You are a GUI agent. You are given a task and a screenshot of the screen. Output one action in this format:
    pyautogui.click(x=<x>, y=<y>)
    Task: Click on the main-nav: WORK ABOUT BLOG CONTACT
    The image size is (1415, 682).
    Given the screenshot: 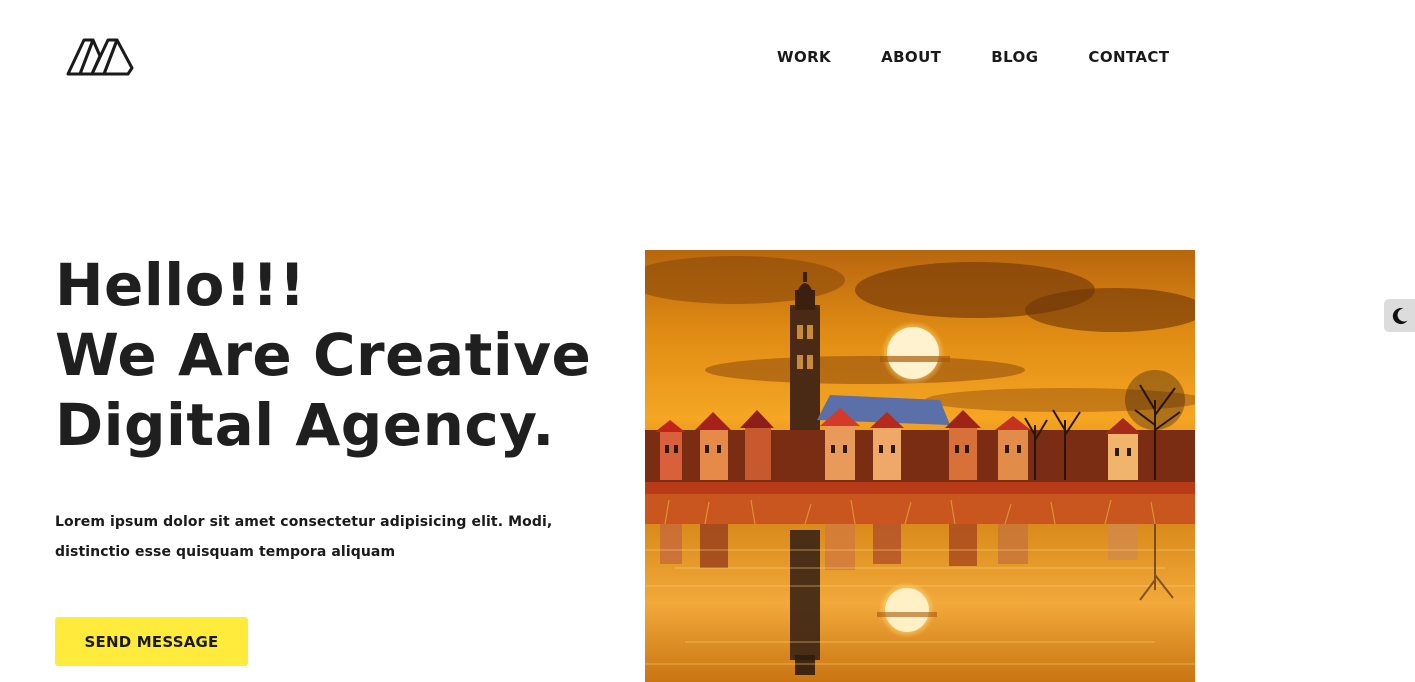 What is the action you would take?
    pyautogui.click(x=973, y=57)
    